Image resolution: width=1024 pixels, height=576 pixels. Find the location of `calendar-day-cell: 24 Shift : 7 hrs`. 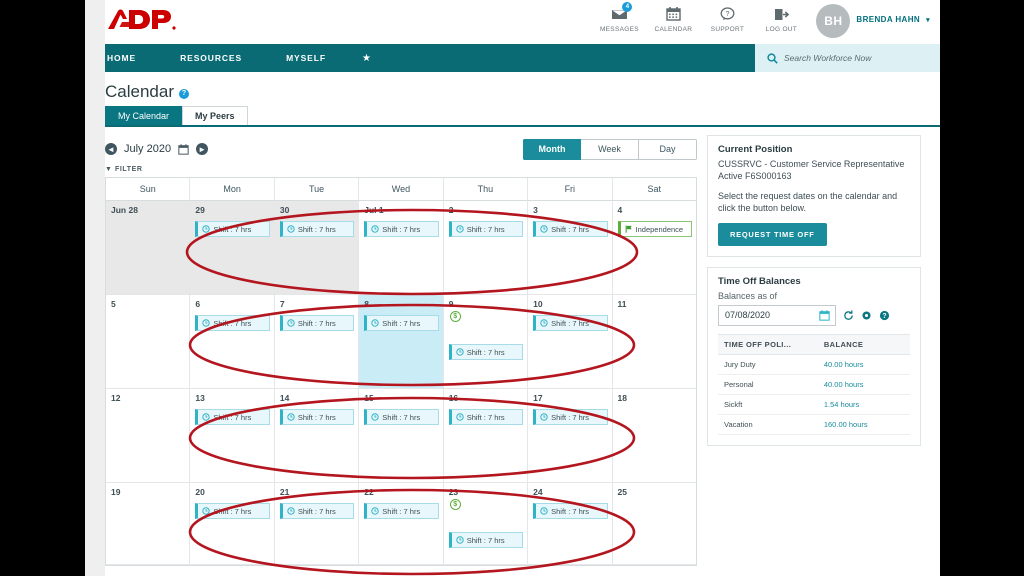

calendar-day-cell: 24 Shift : 7 hrs is located at coordinates (570, 524).